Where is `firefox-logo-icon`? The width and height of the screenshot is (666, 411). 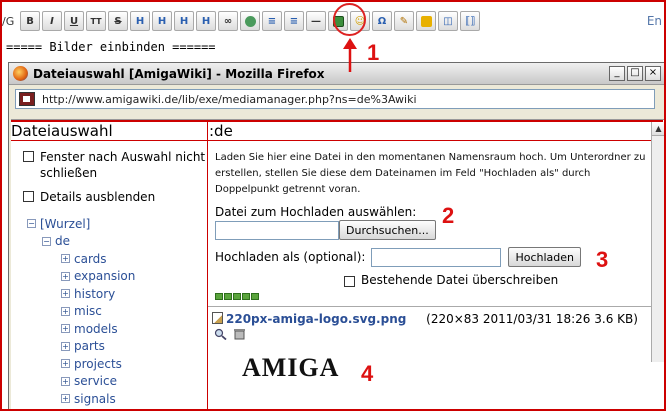
firefox-logo-icon is located at coordinates (20, 73).